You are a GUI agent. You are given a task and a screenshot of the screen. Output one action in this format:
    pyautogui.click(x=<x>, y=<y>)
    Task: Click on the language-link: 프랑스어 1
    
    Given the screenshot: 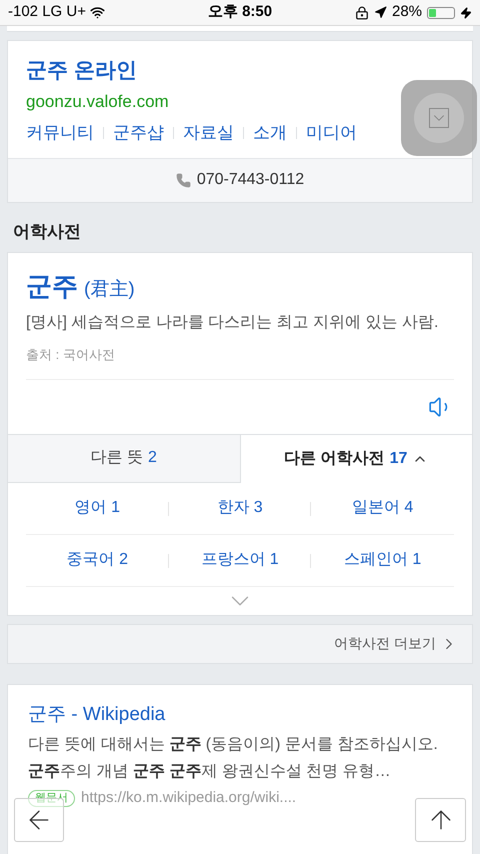 What is the action you would take?
    pyautogui.click(x=240, y=560)
    